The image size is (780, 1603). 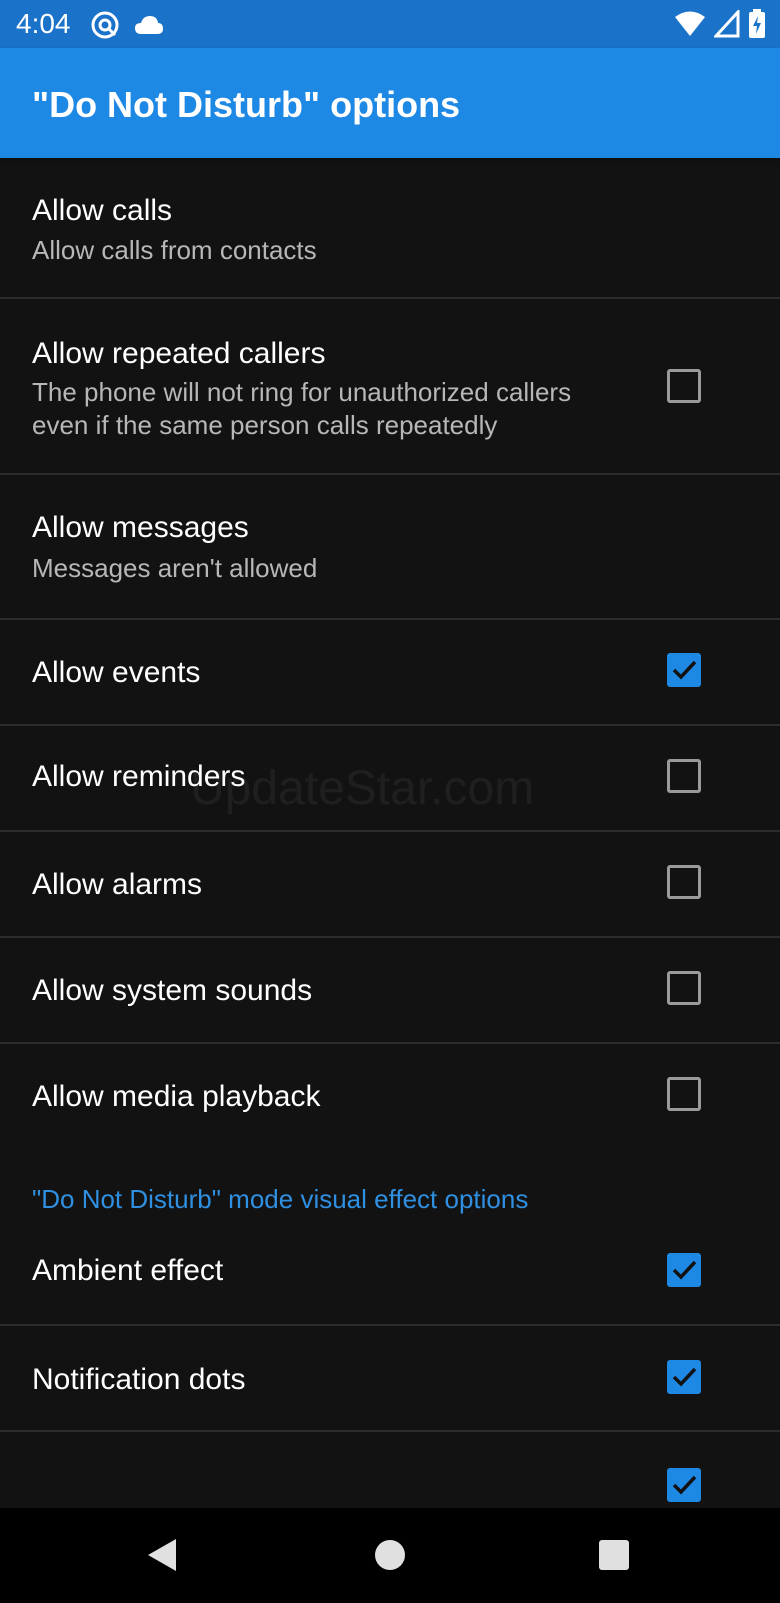 What do you see at coordinates (116, 672) in the screenshot?
I see `setting-title: Allow events` at bounding box center [116, 672].